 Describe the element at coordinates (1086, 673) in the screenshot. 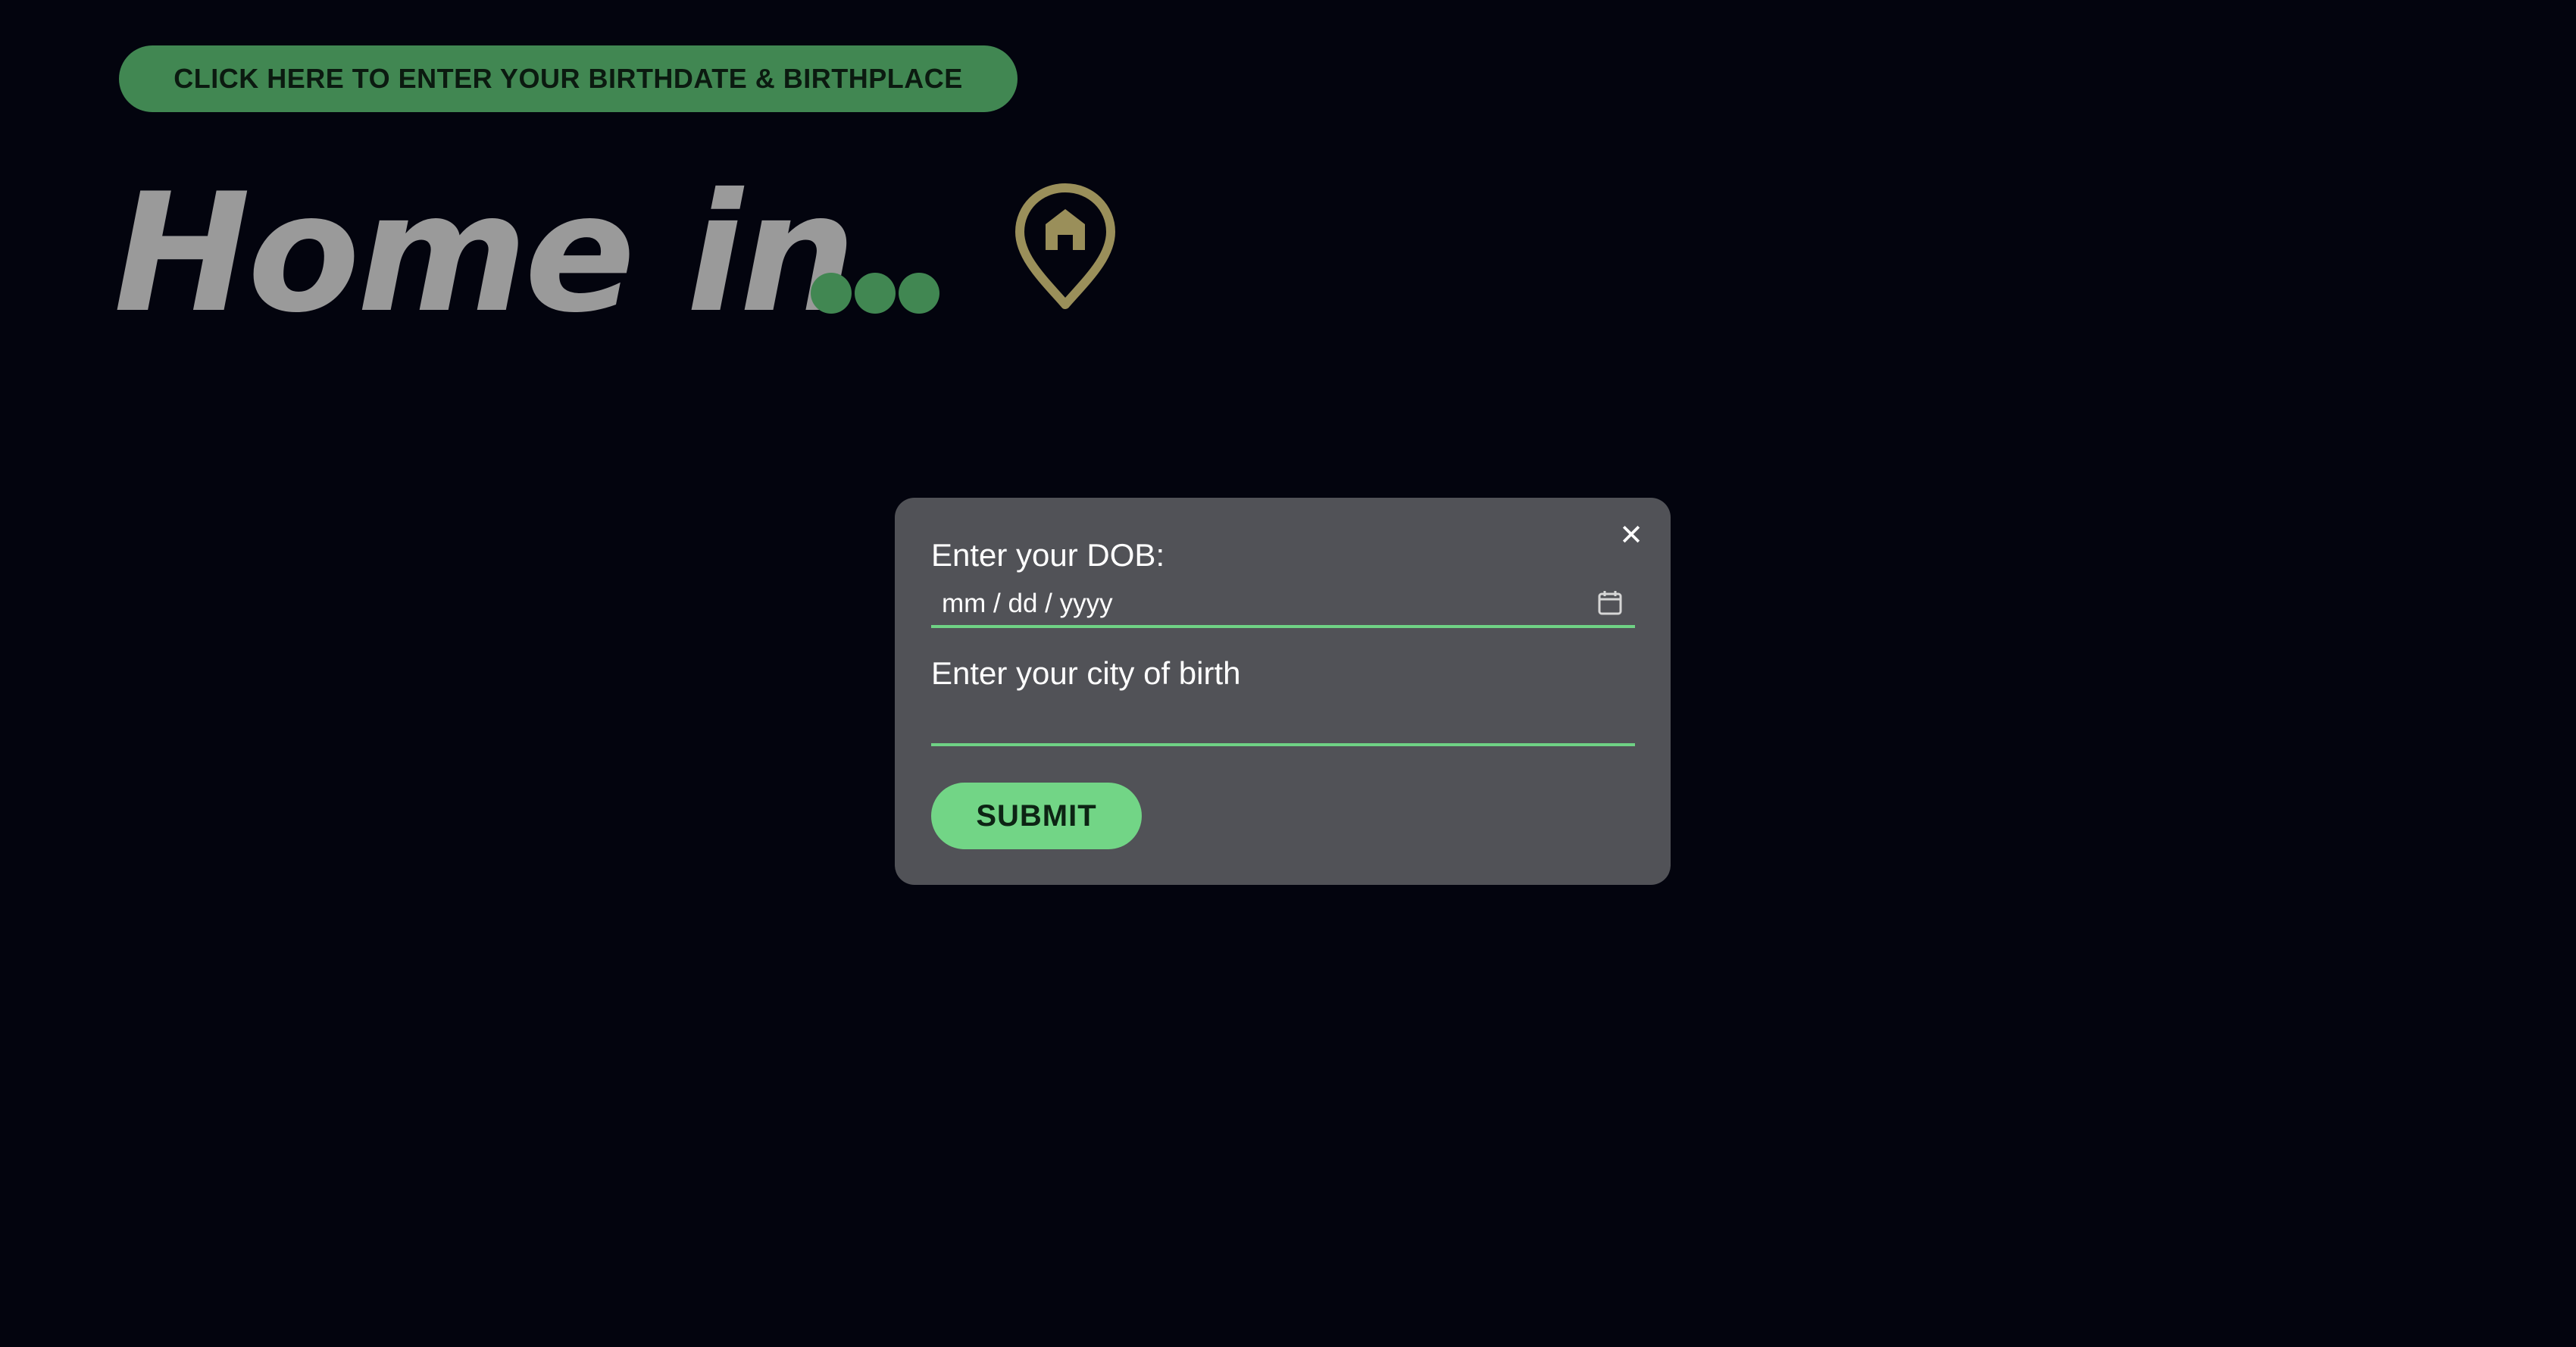

I see `city-label: Enter your city of birth` at that location.